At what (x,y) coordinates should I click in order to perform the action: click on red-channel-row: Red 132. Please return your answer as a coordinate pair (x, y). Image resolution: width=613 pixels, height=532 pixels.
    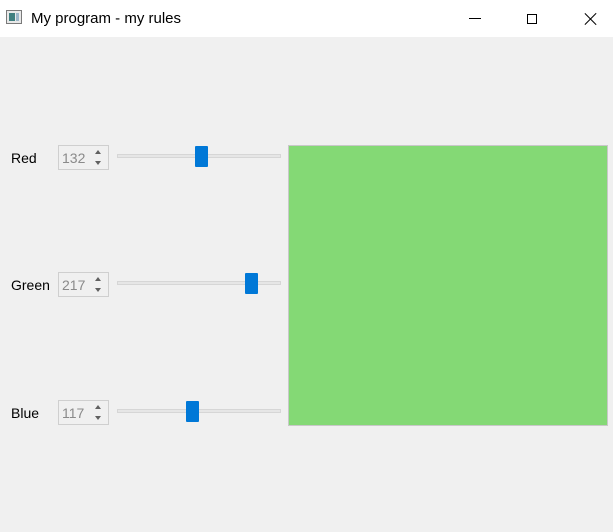
    Looking at the image, I should click on (145, 158).